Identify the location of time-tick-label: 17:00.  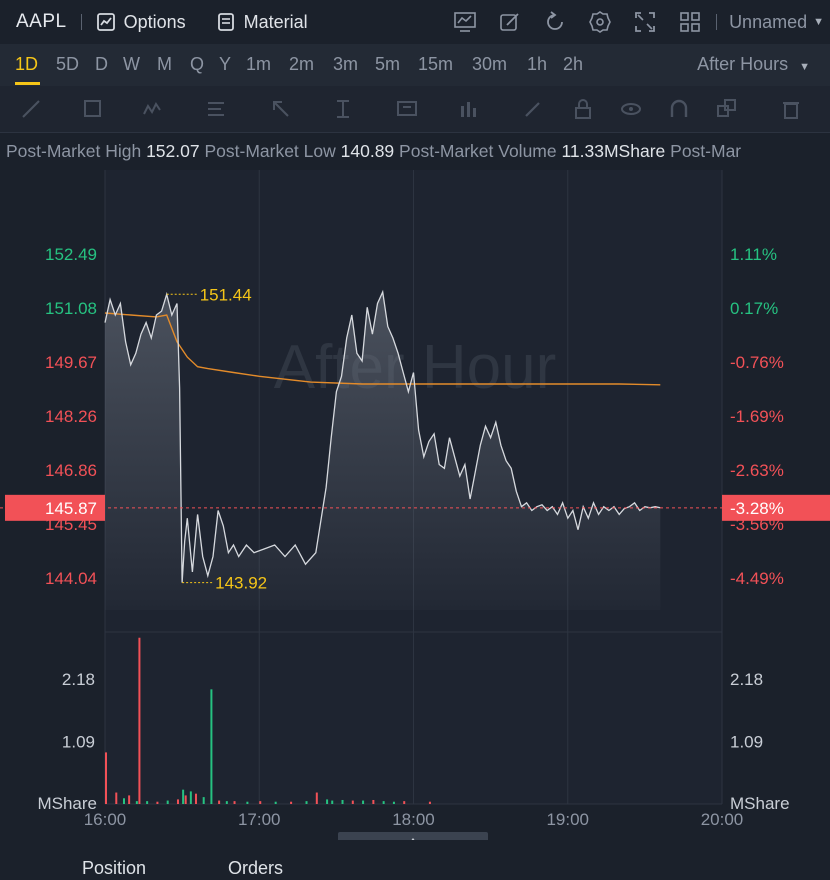
(259, 819).